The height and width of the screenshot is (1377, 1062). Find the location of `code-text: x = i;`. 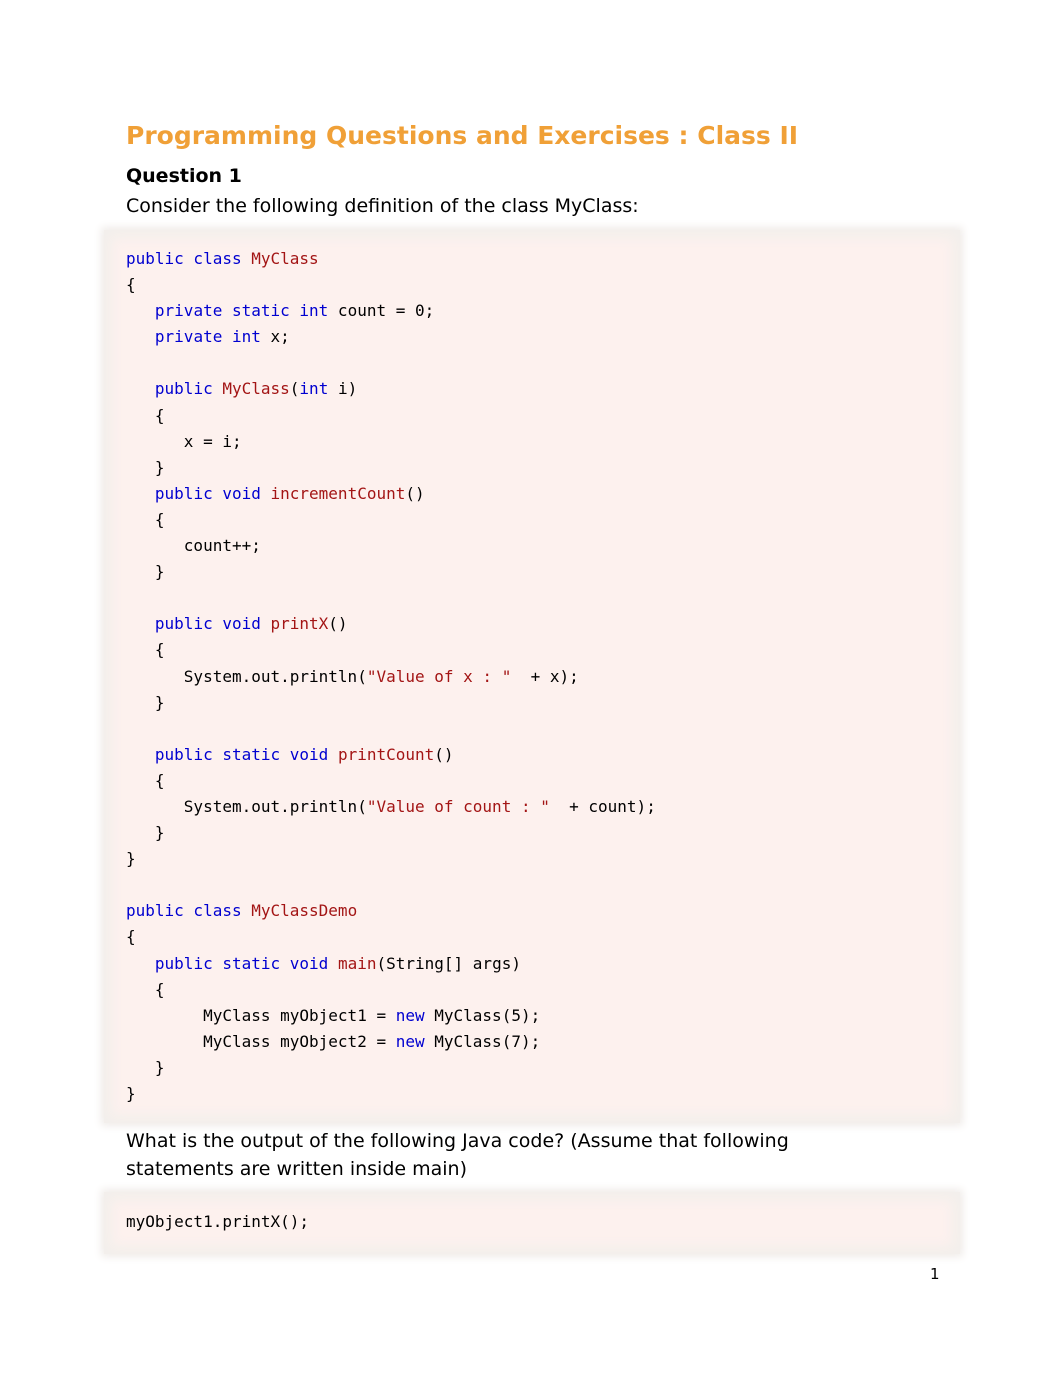

code-text: x = i; is located at coordinates (184, 441).